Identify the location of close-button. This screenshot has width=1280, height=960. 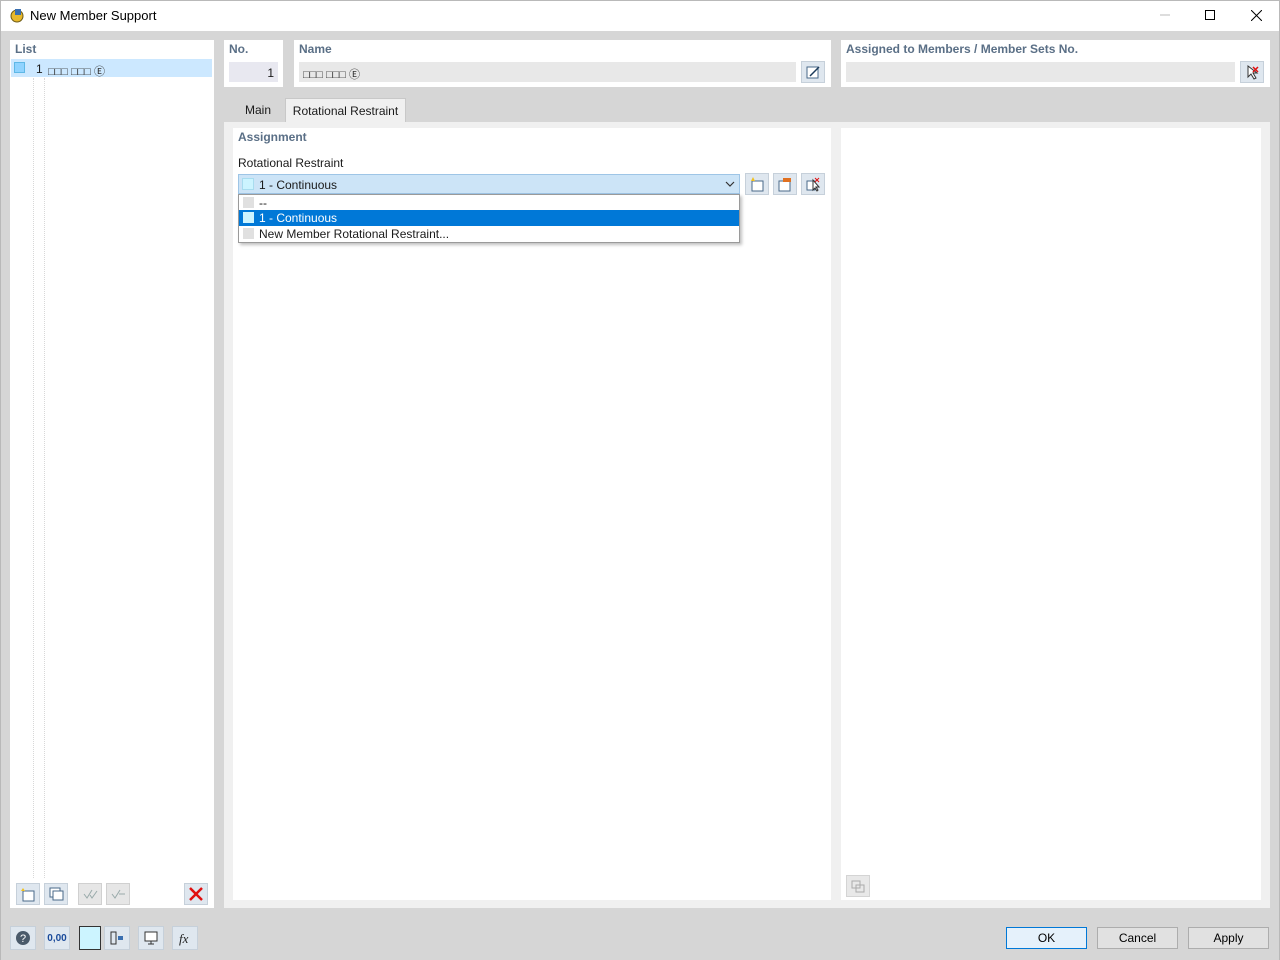
(1256, 15).